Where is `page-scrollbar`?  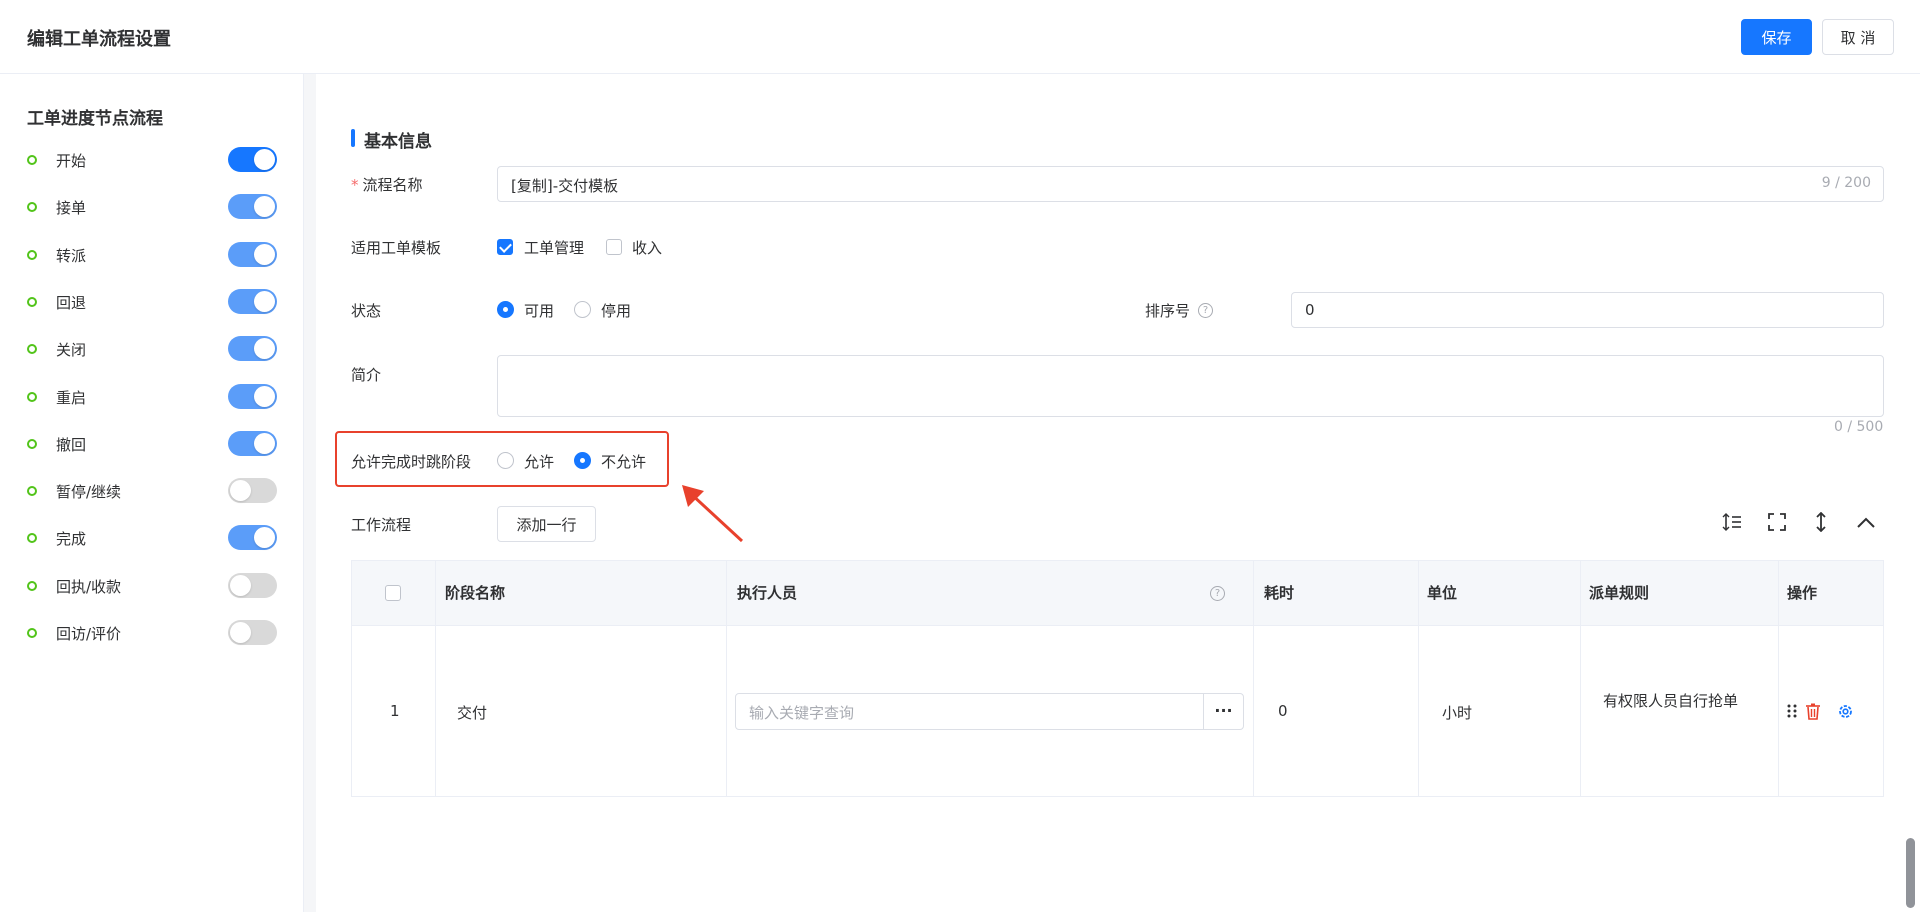
page-scrollbar is located at coordinates (1910, 873).